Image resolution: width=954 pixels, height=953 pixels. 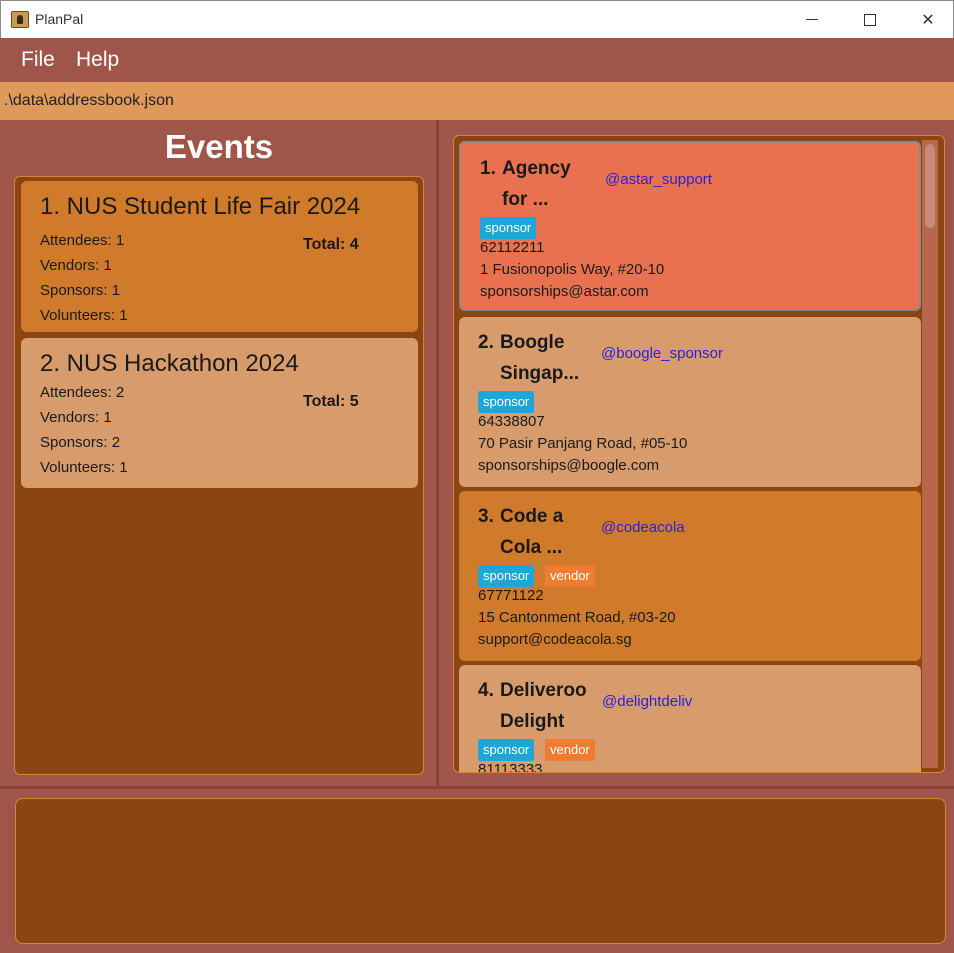 I want to click on contact-address: 70 Pasir Panjang Road, #05-10, so click(x=583, y=443).